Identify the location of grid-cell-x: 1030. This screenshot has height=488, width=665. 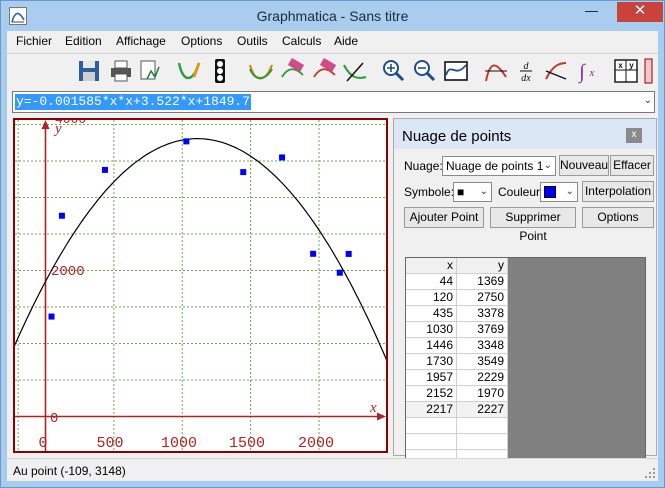
(431, 330).